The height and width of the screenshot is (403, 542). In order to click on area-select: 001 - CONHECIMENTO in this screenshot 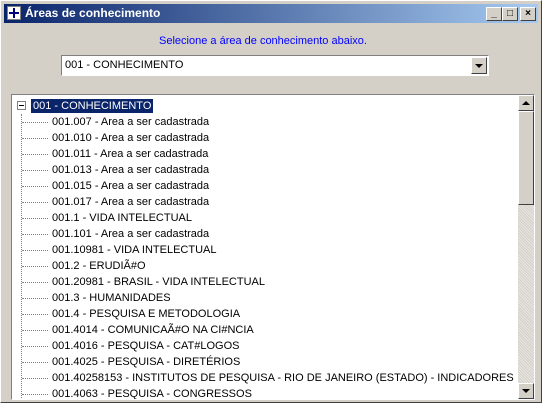, I will do `click(275, 65)`.